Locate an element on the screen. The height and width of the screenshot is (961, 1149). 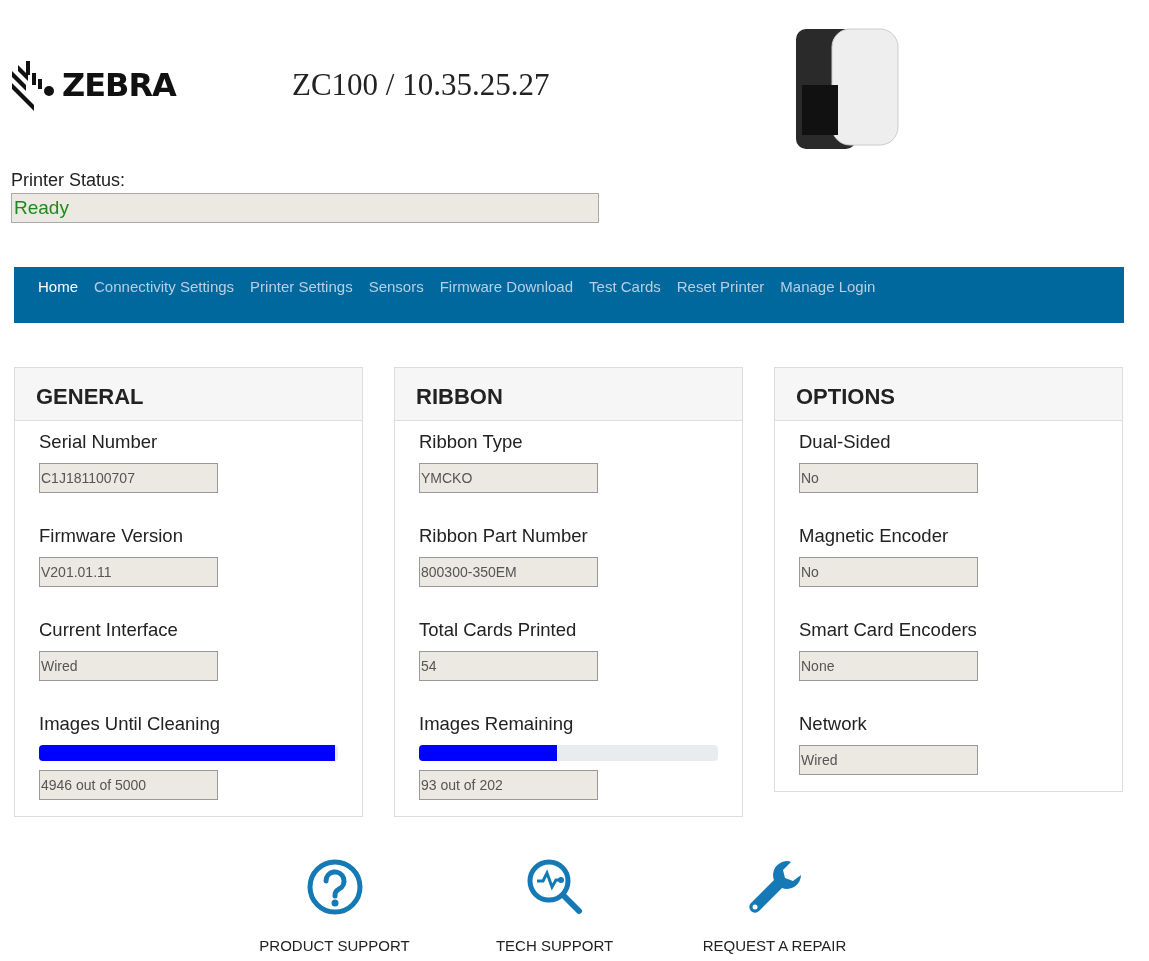
nav-link: Connectivity Settings is located at coordinates (164, 286).